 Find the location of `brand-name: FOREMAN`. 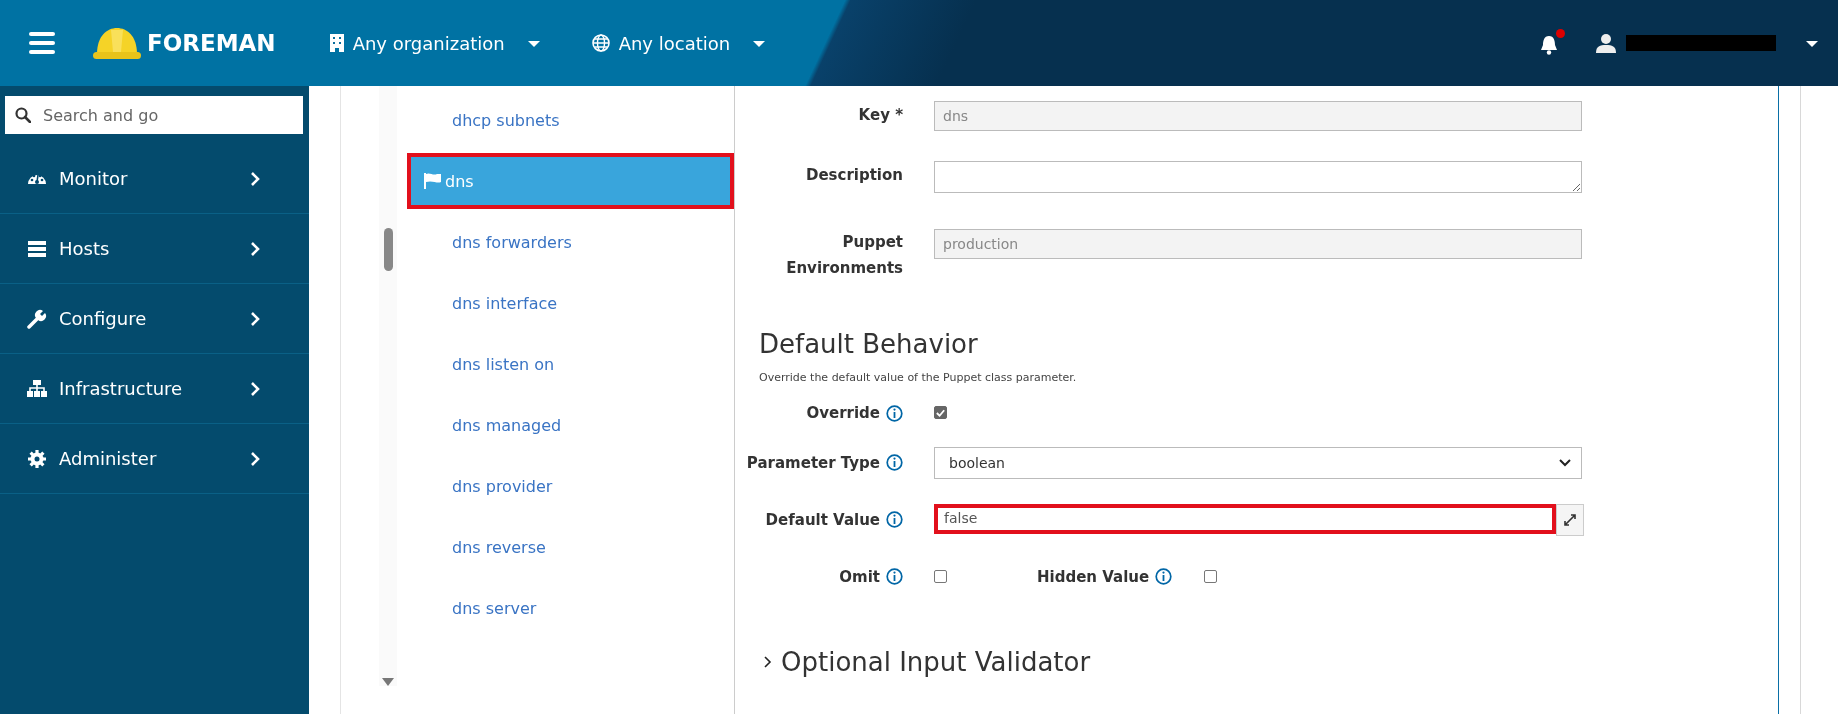

brand-name: FOREMAN is located at coordinates (211, 43).